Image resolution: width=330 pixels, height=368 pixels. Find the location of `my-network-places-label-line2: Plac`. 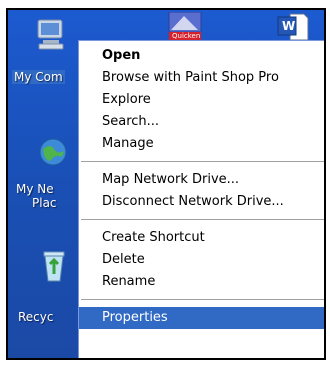

my-network-places-label-line2: Plac is located at coordinates (44, 203).